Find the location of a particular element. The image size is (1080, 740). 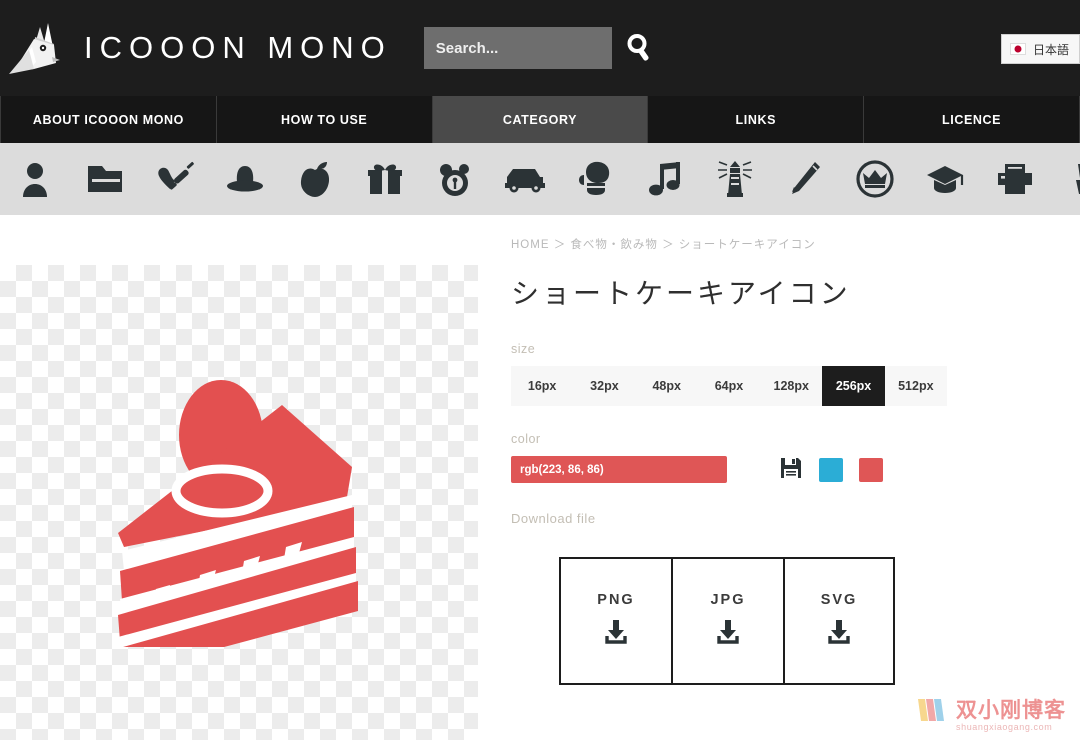

hat-icon is located at coordinates (245, 179).